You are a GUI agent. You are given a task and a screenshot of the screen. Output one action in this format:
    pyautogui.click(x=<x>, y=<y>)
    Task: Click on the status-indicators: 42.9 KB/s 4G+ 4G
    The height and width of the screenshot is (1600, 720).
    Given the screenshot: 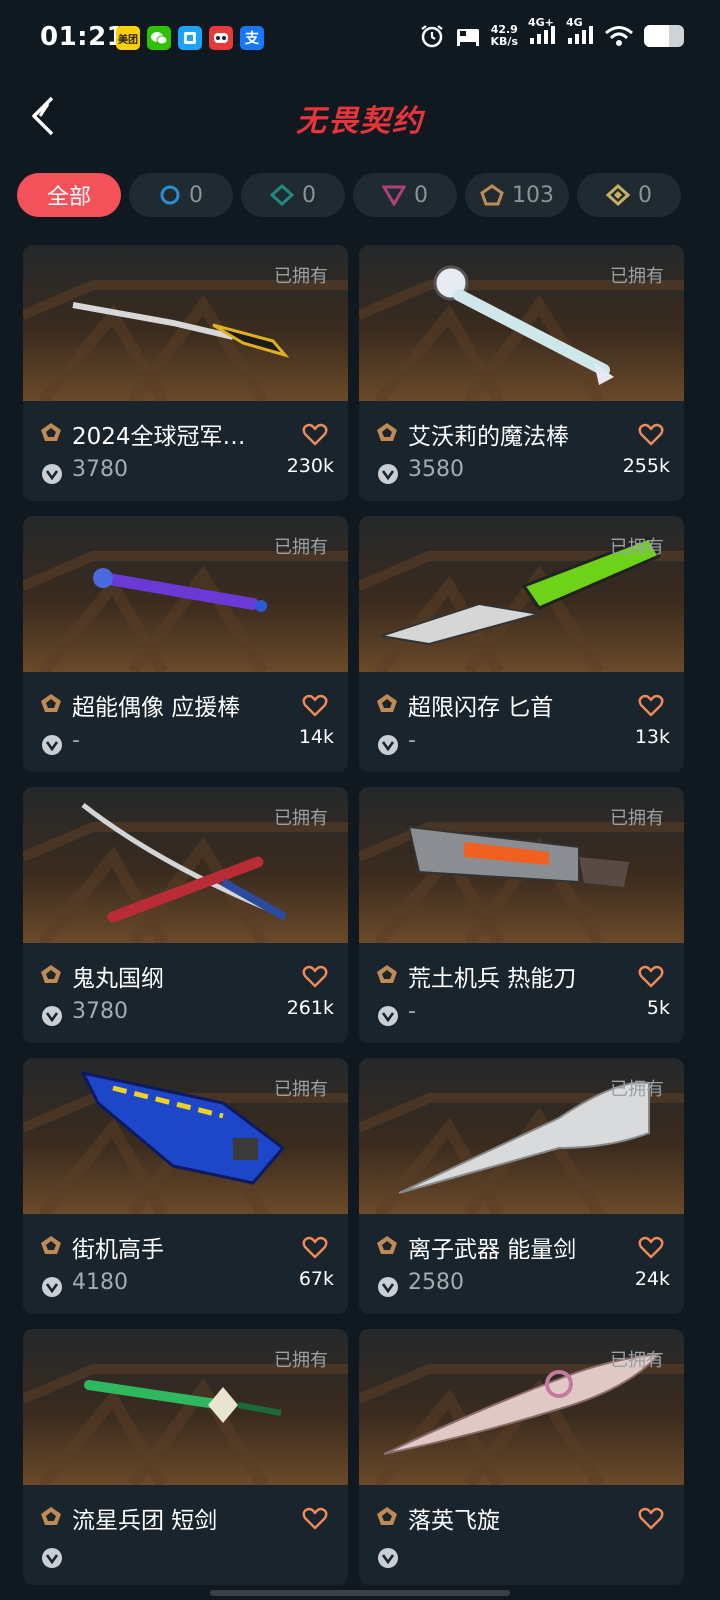 What is the action you would take?
    pyautogui.click(x=551, y=32)
    